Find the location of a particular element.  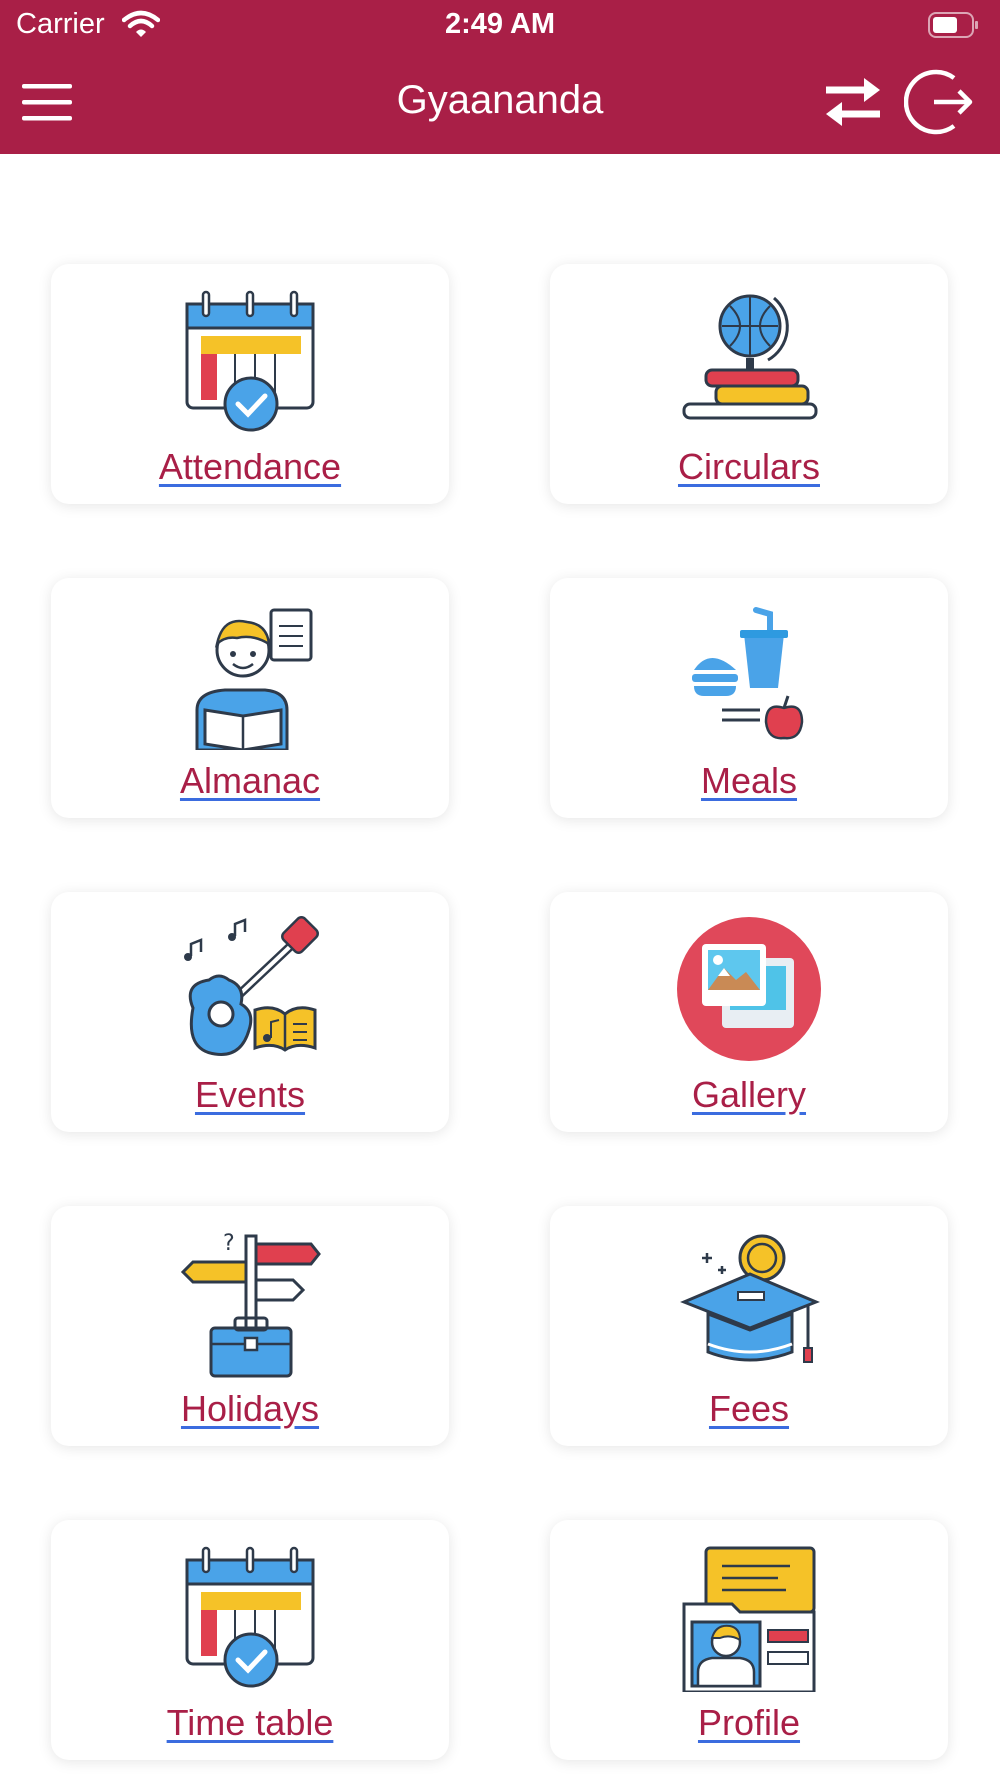

id-card-icon is located at coordinates (749, 1619).